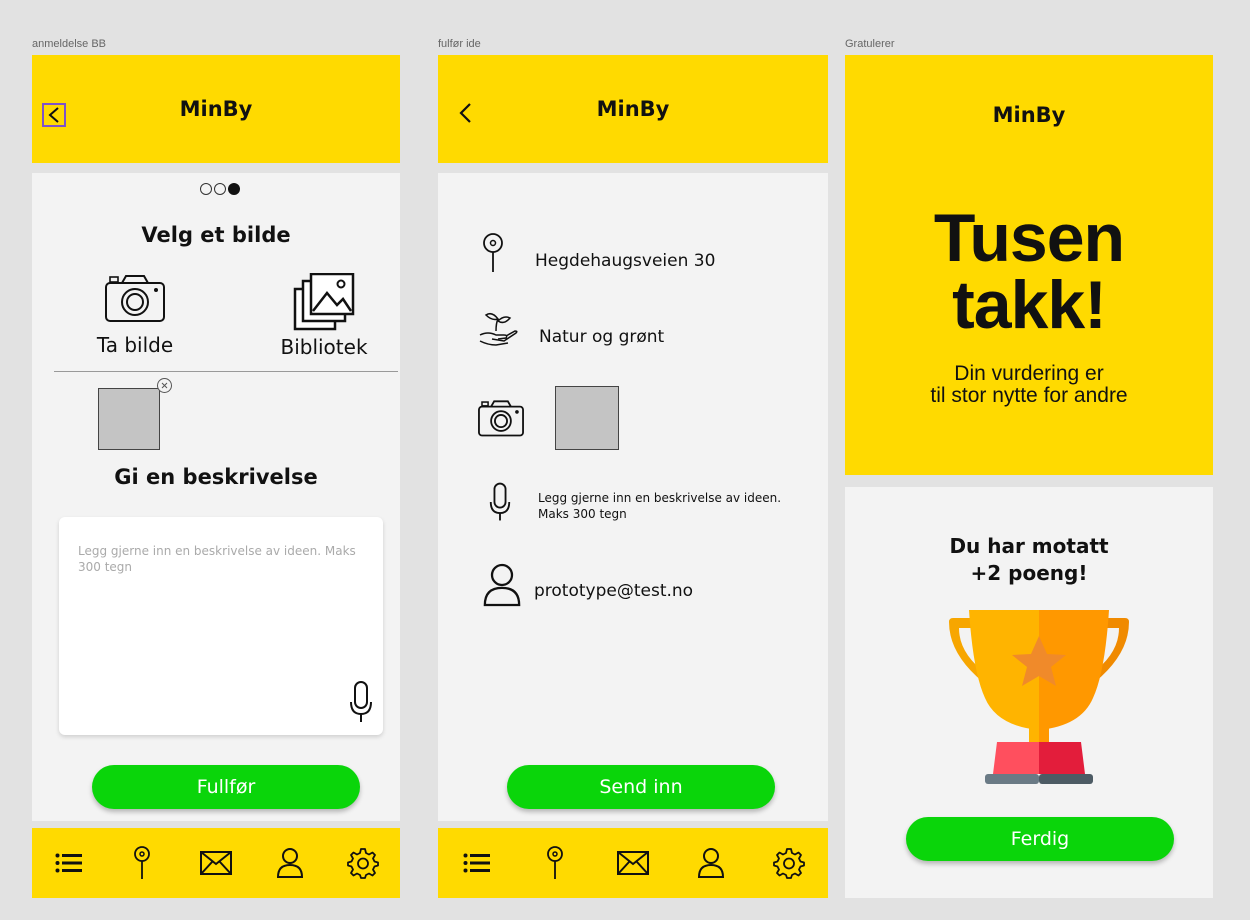  Describe the element at coordinates (324, 301) in the screenshot. I see `image-gallery-icon` at that location.